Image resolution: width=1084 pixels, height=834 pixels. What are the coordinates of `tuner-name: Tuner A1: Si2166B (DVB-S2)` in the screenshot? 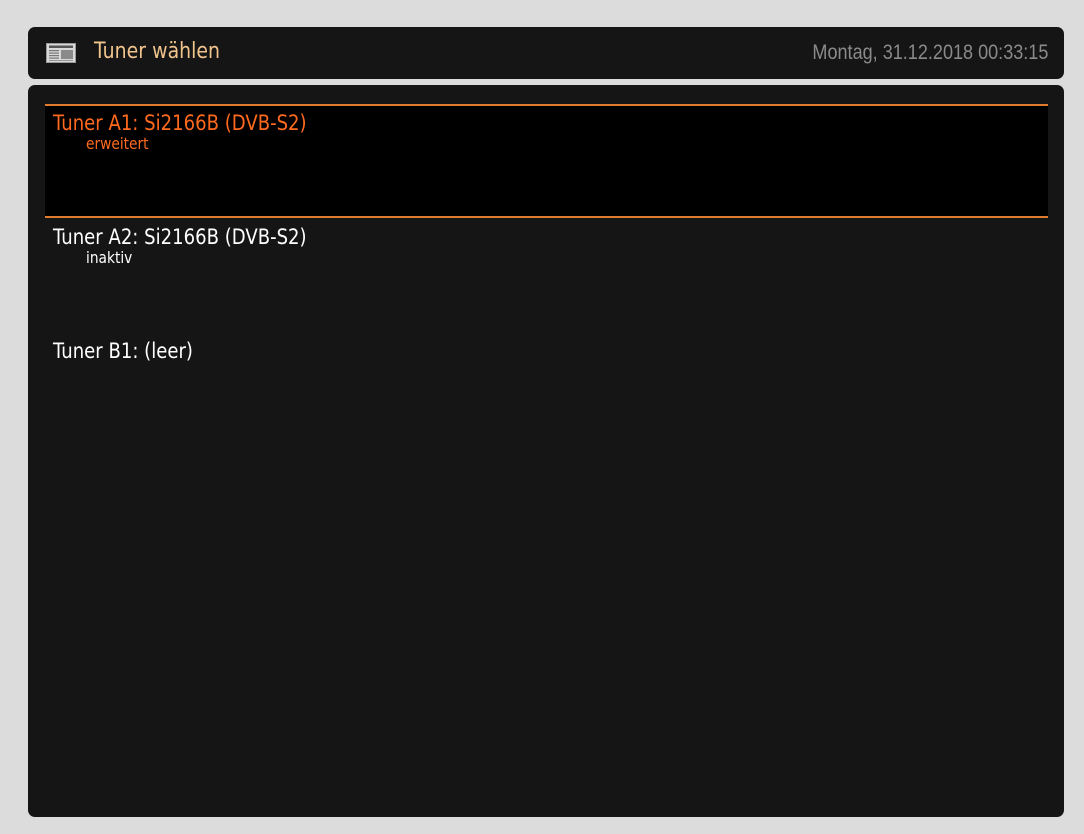 It's located at (180, 123).